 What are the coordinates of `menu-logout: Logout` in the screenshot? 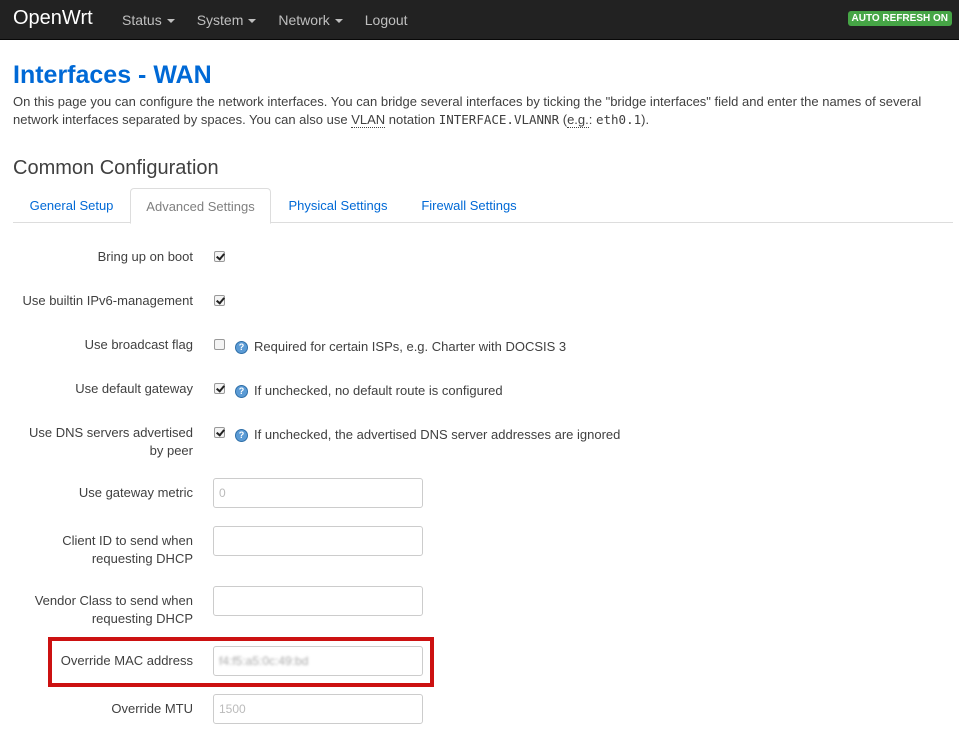 It's located at (386, 20).